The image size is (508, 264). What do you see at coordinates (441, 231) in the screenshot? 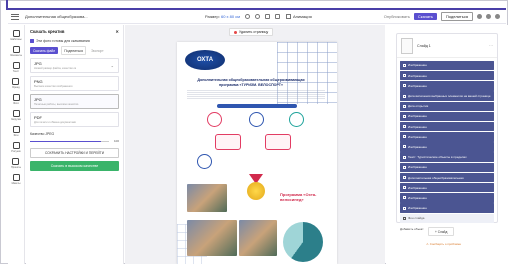
I see `add-slide-button: + Слайд` at bounding box center [441, 231].